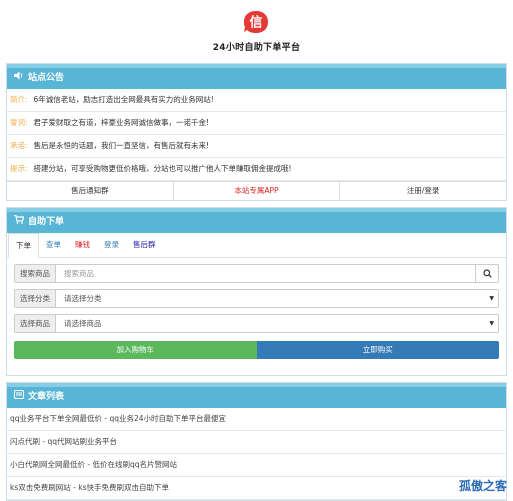  Describe the element at coordinates (256, 395) in the screenshot. I see `articles-header: 文章列表` at that location.